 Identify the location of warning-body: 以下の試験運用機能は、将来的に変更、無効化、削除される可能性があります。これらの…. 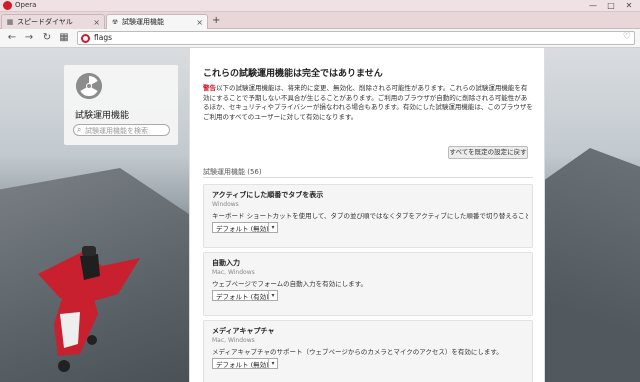
(368, 102).